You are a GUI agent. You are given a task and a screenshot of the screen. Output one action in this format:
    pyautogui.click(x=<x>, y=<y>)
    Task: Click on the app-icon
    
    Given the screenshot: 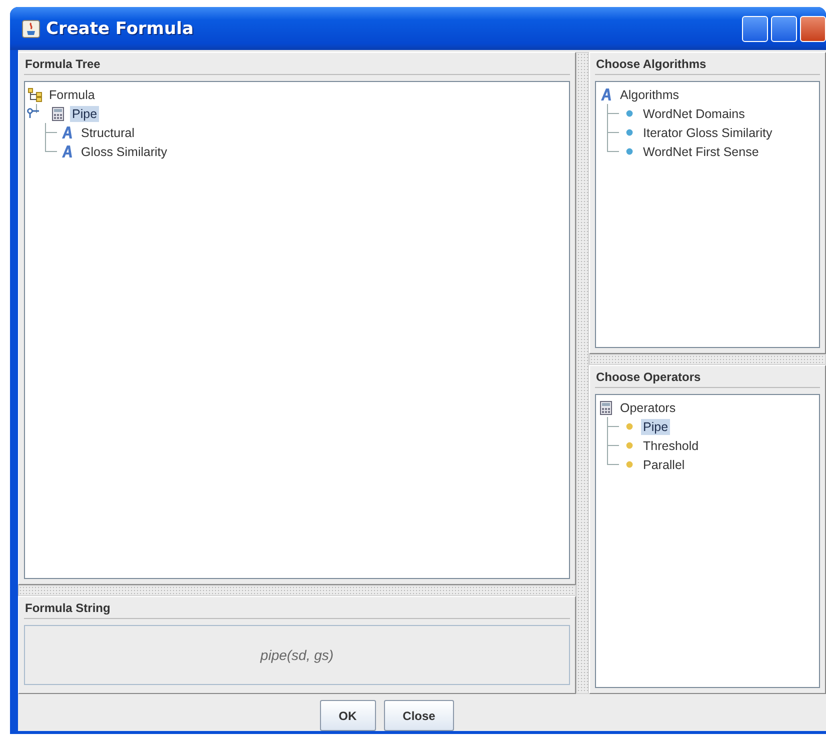 What is the action you would take?
    pyautogui.click(x=31, y=29)
    